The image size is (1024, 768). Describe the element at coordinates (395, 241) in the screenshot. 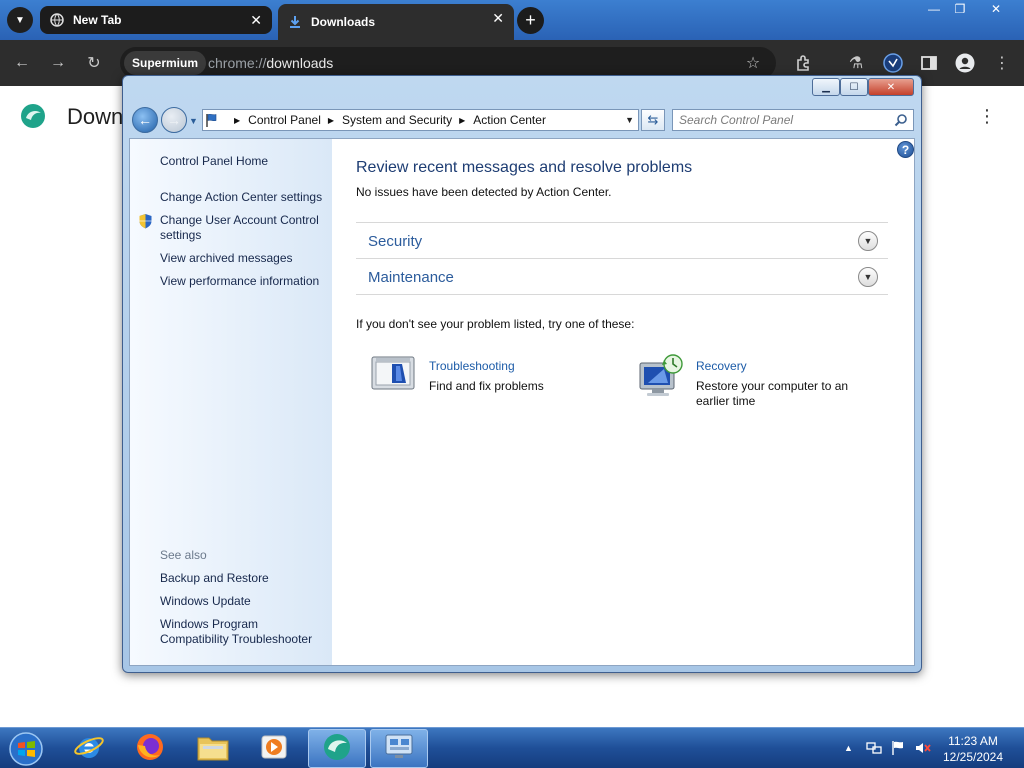

I see `section-label: Security` at that location.